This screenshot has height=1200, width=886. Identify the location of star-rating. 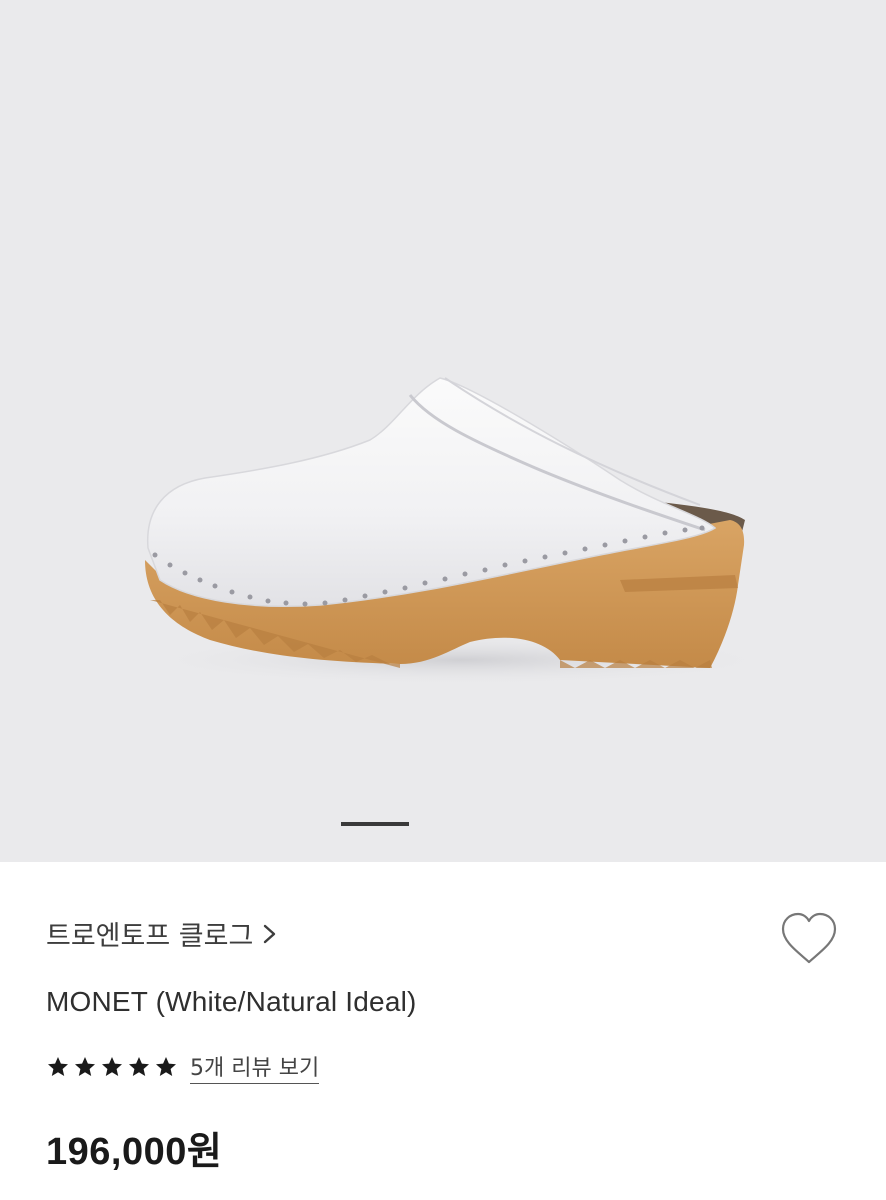
(112, 1067).